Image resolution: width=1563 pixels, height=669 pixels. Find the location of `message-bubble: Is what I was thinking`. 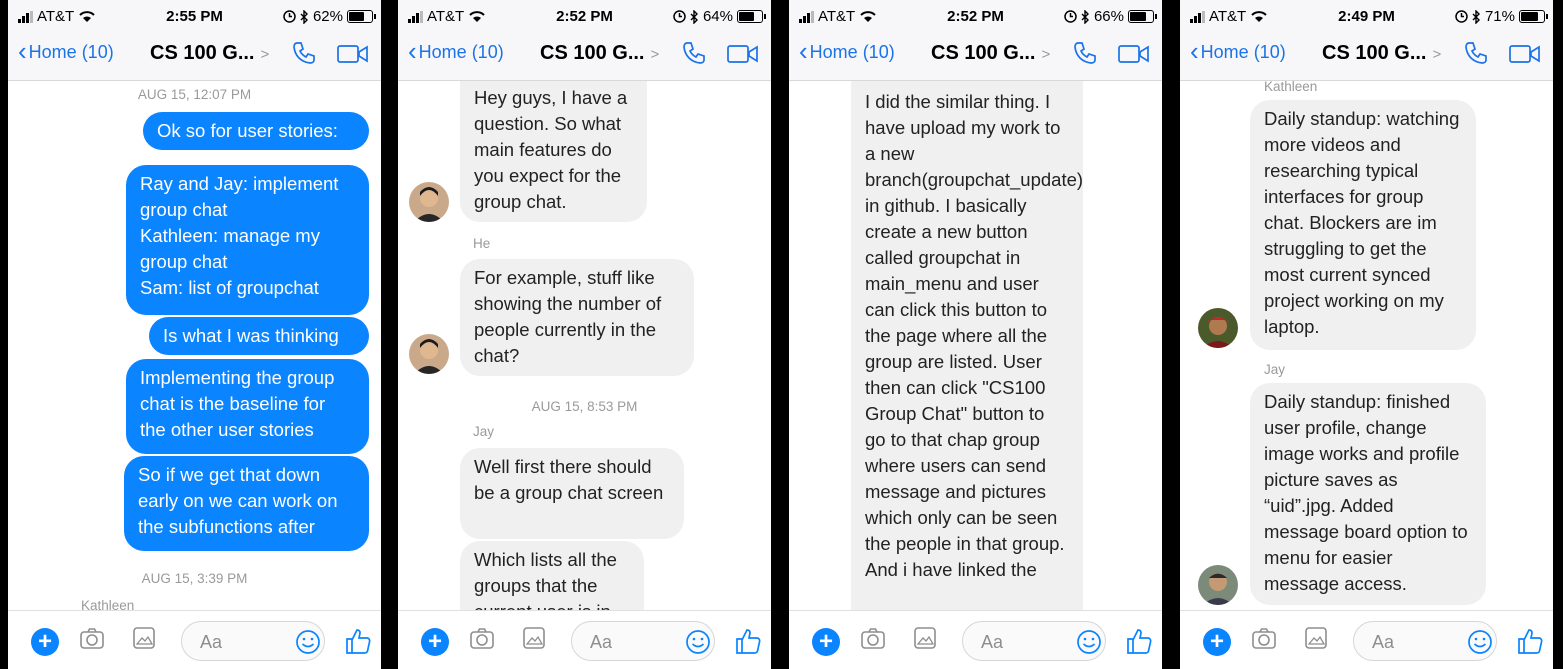

message-bubble: Is what I was thinking is located at coordinates (259, 336).